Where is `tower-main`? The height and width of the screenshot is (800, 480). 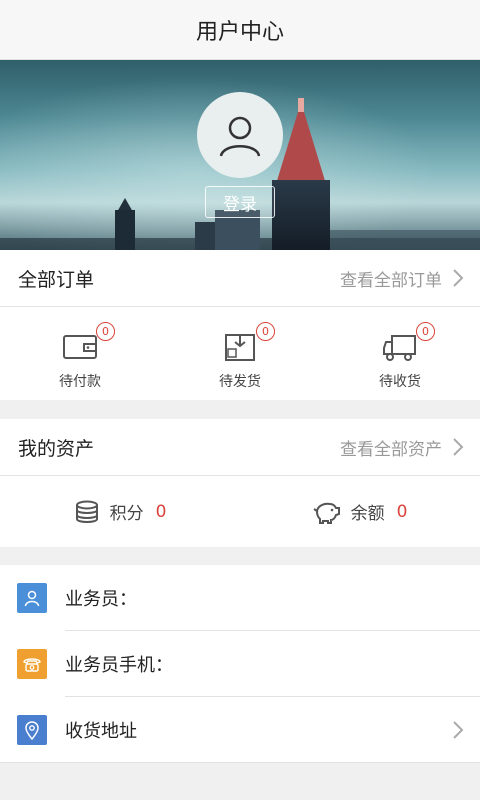 tower-main is located at coordinates (301, 215).